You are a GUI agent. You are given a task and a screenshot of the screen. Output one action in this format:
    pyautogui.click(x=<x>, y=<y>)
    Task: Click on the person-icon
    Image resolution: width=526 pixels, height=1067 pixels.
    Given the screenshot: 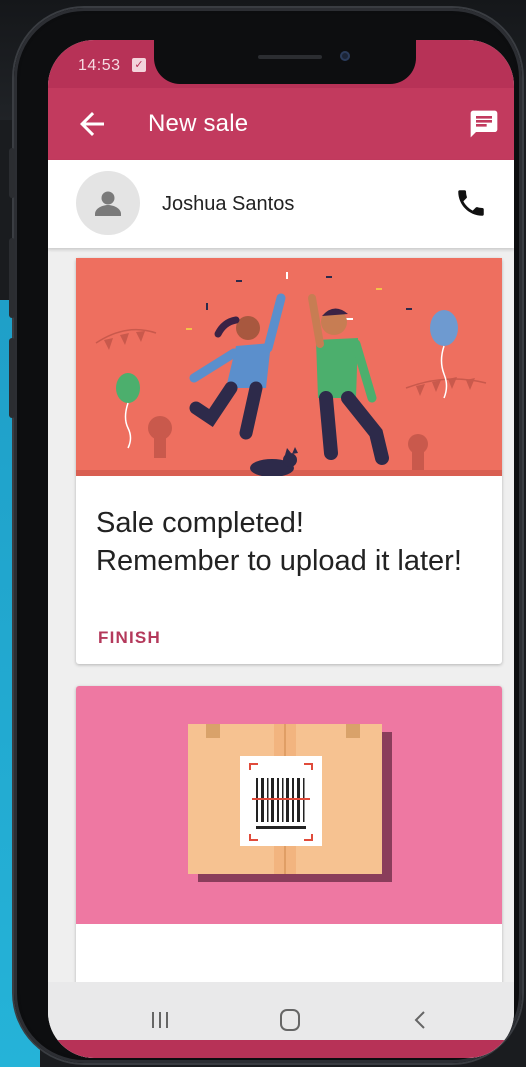 What is the action you would take?
    pyautogui.click(x=108, y=203)
    